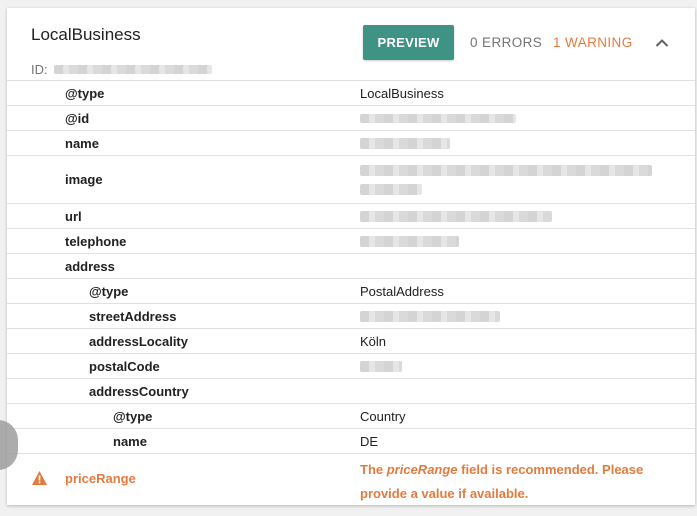 The image size is (697, 516). I want to click on table-row: addressCountry, so click(351, 390).